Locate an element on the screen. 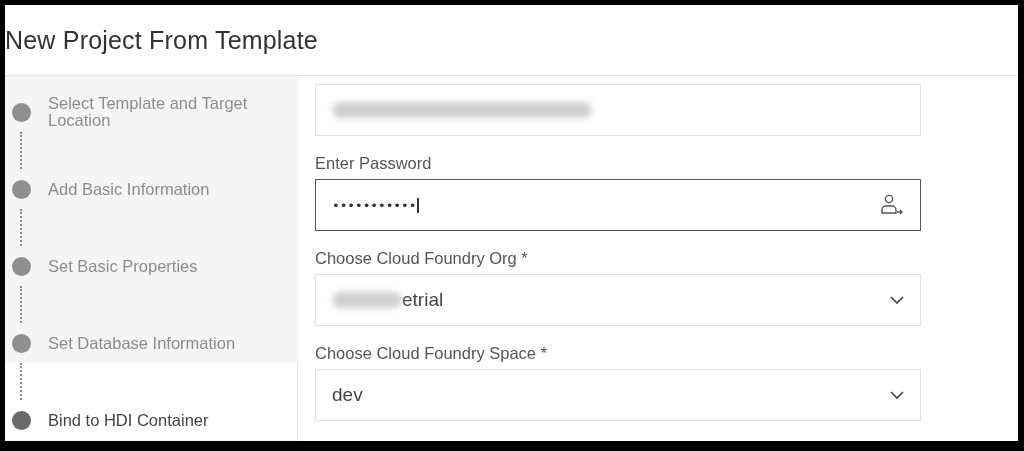  select-value: etrial is located at coordinates (423, 300).